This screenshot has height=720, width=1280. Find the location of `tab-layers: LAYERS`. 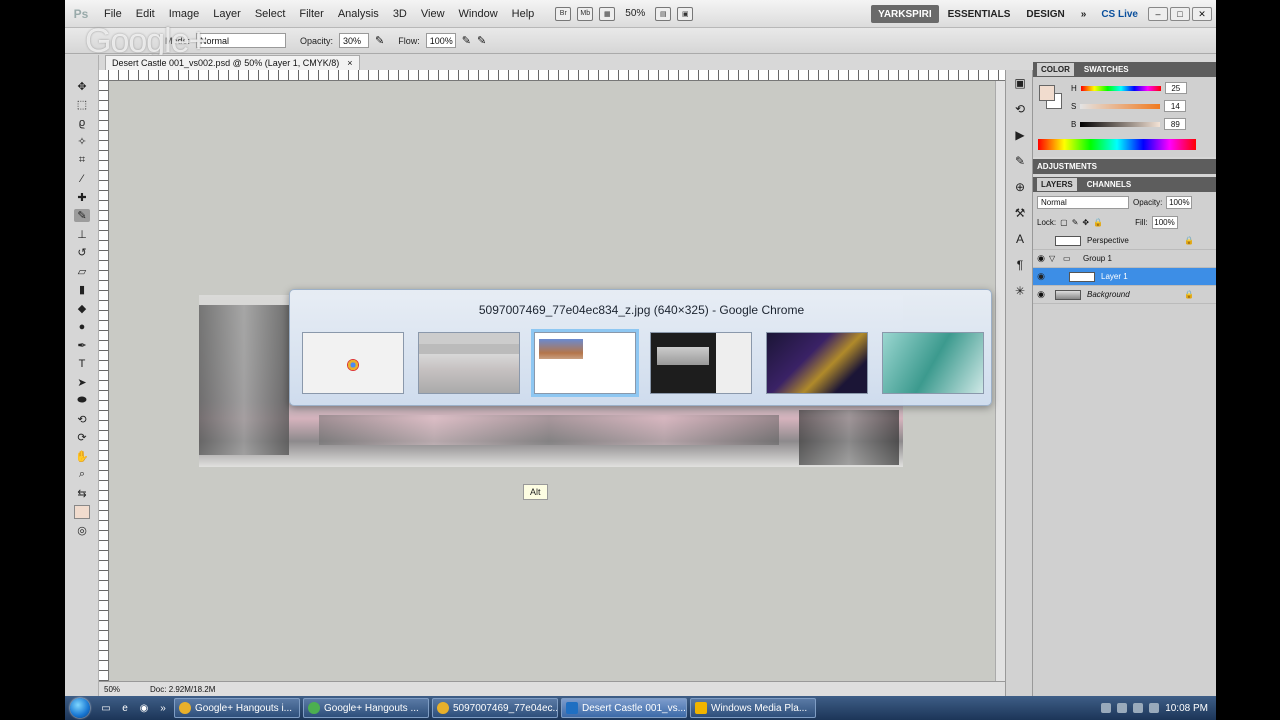

tab-layers: LAYERS is located at coordinates (1057, 184).